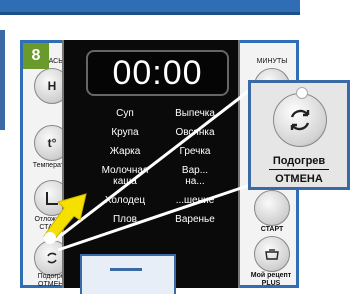 This screenshot has width=355, height=294. I want to click on zoom-label-cancel: ОТМЕНА, so click(299, 179).